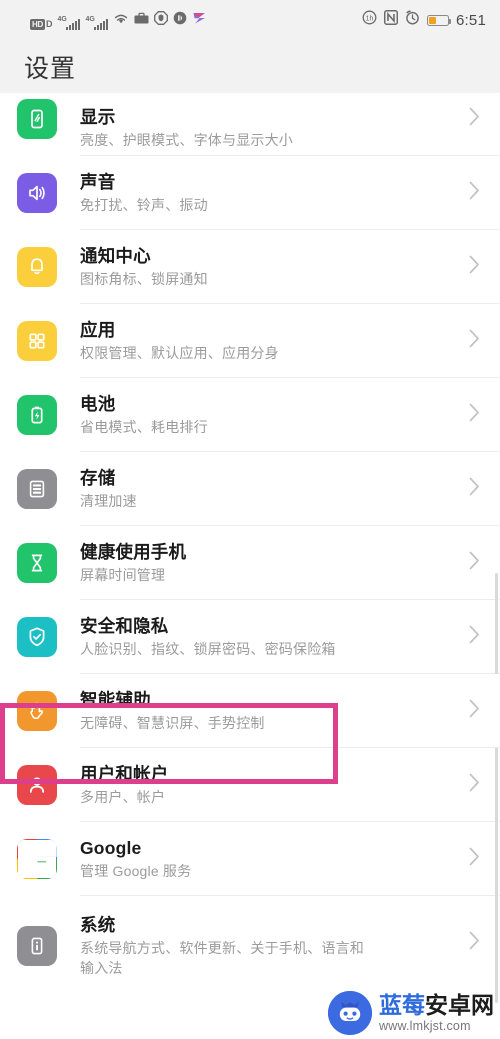  I want to click on settings-row-subtitle: 权限管理、默认应用、应用分身, so click(179, 353).